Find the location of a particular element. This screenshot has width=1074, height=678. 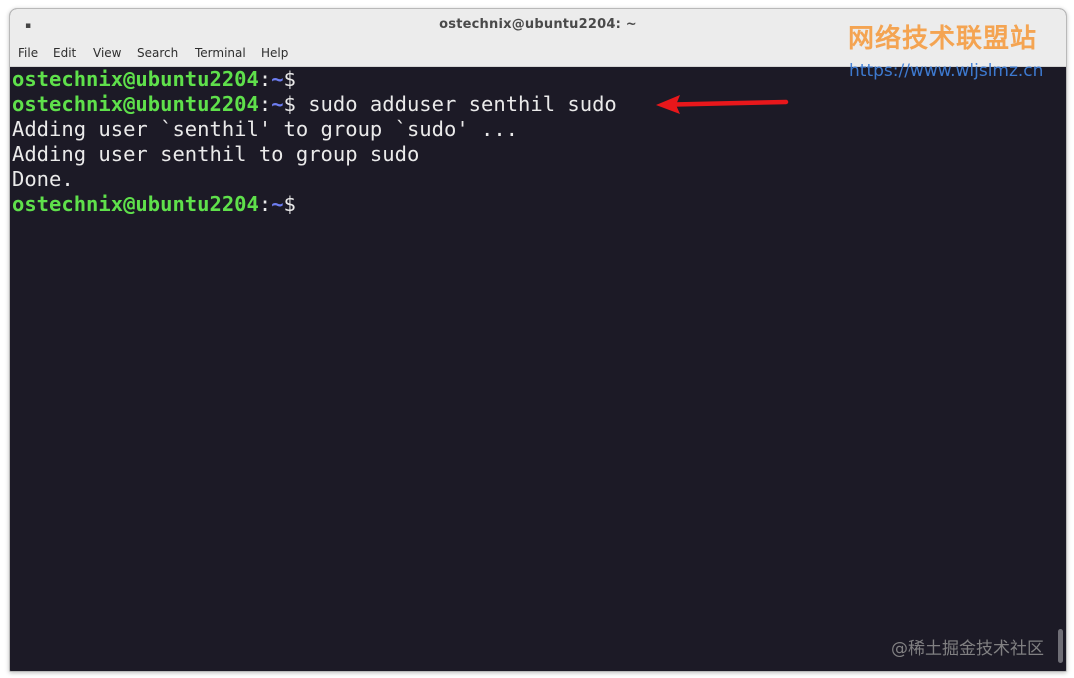

command-text: sudo adduser senthil sudo is located at coordinates (456, 104).